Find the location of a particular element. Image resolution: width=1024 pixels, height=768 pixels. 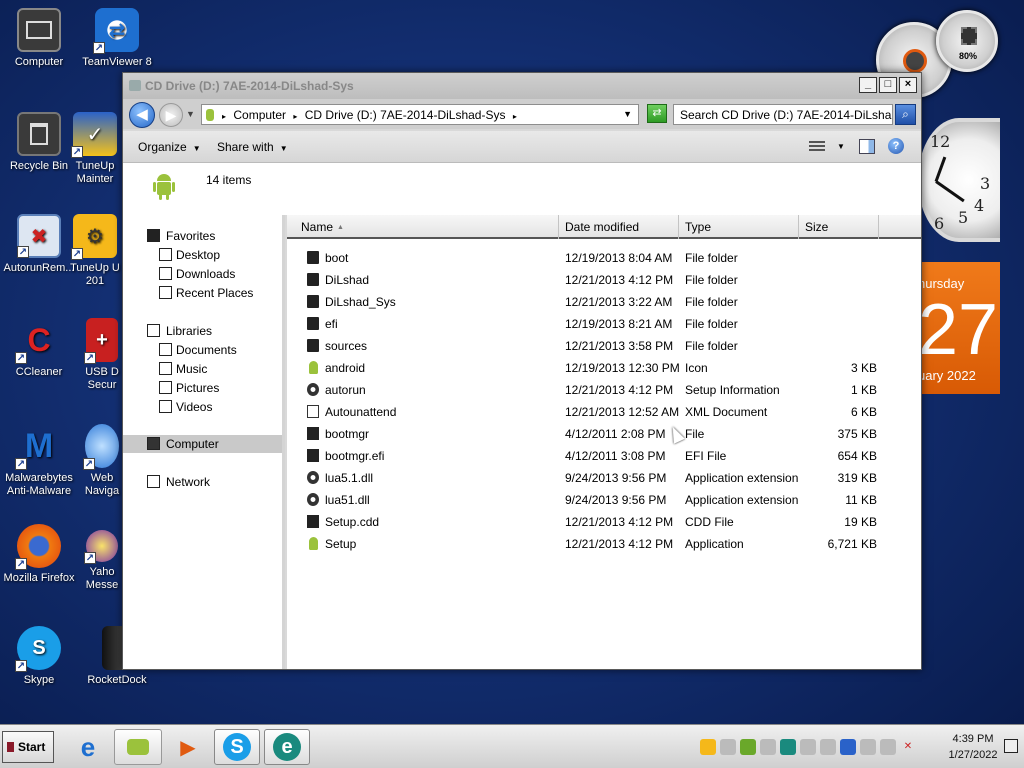

nav-recent-places: Recent Places is located at coordinates (202, 293).